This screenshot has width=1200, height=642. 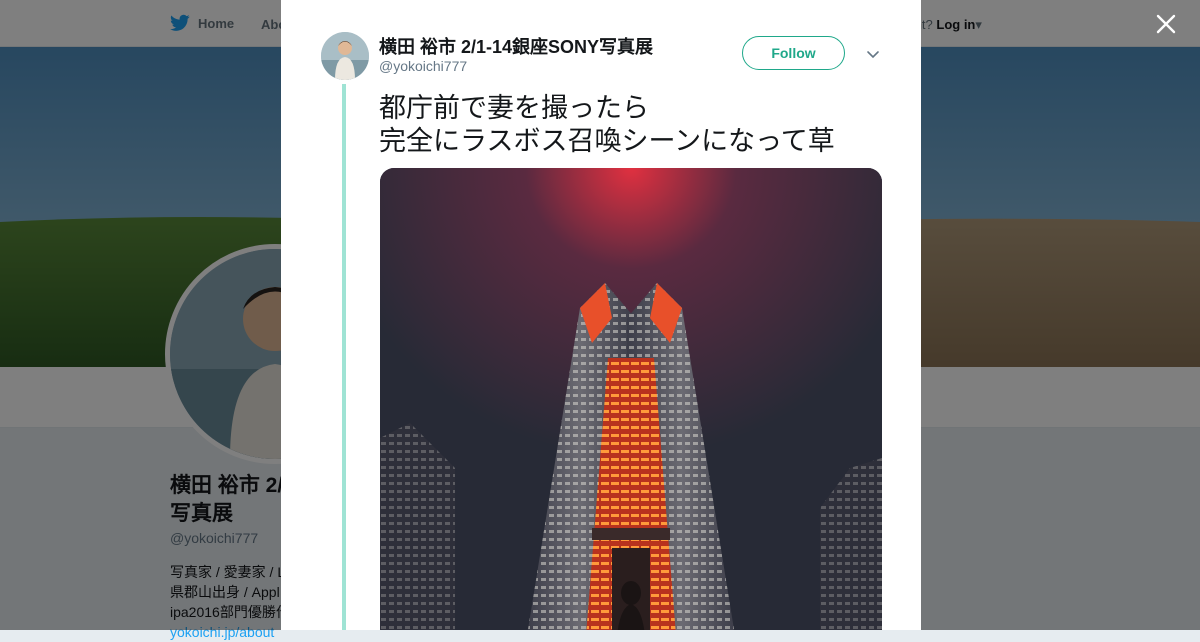 I want to click on follow-button: Follow, so click(x=793, y=53).